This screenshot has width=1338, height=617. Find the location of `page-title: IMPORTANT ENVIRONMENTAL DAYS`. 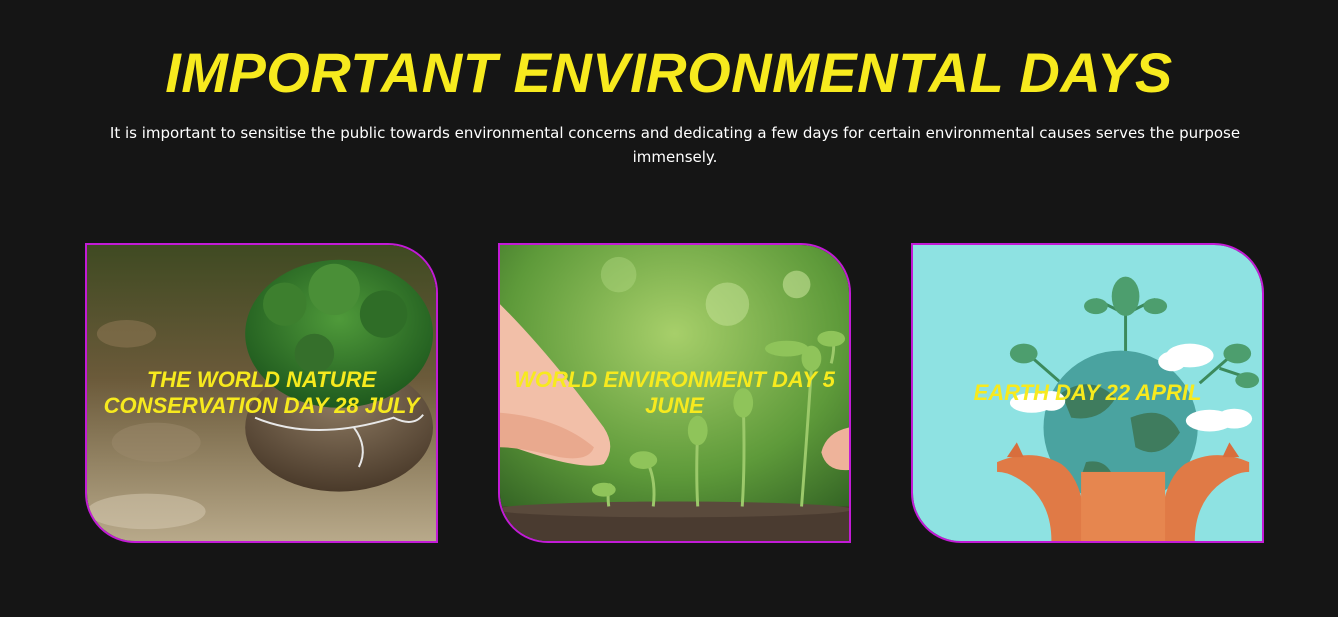

page-title: IMPORTANT ENVIRONMENTAL DAYS is located at coordinates (669, 72).